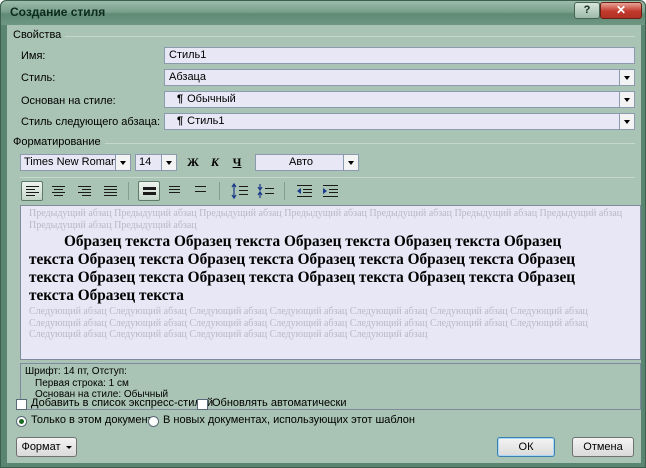 The height and width of the screenshot is (468, 646). What do you see at coordinates (58, 12) in the screenshot?
I see `dialog-title: Создание стиля` at bounding box center [58, 12].